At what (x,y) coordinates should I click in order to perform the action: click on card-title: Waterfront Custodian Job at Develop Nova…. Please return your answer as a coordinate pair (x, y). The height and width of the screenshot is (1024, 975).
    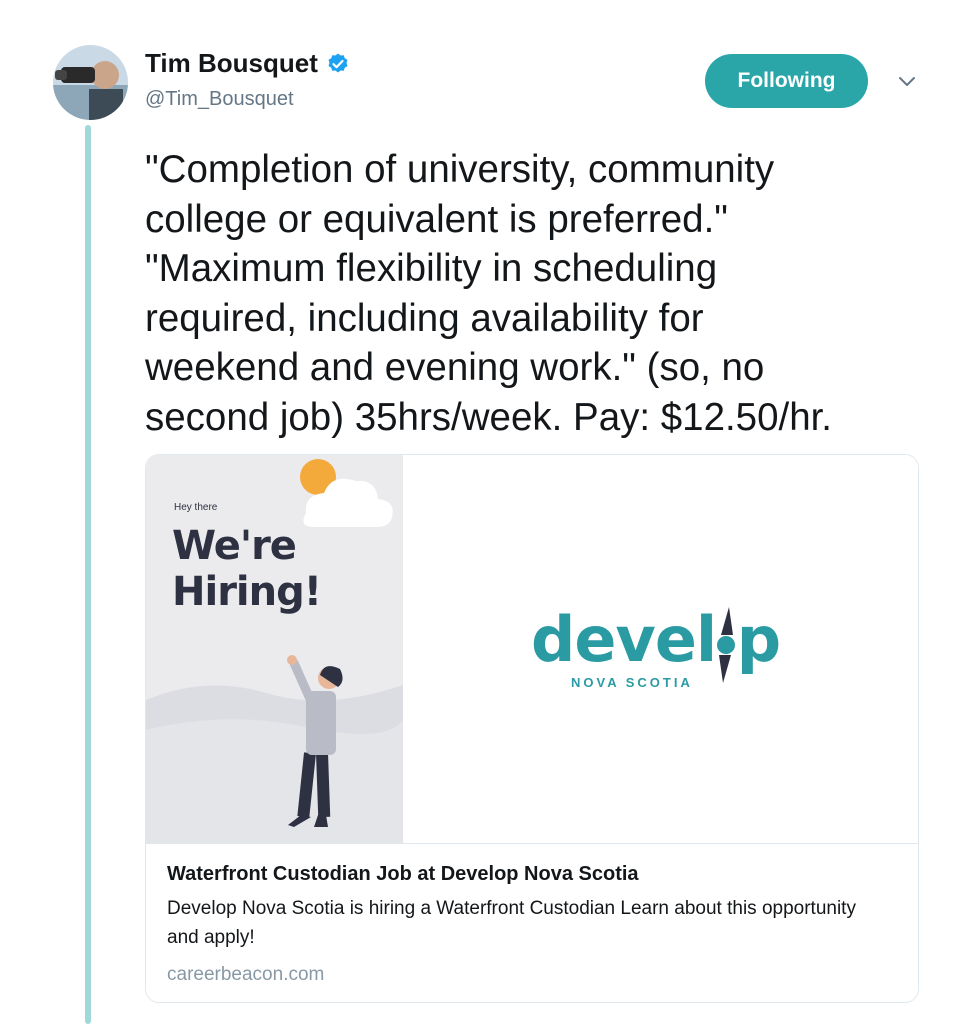
    Looking at the image, I should click on (527, 874).